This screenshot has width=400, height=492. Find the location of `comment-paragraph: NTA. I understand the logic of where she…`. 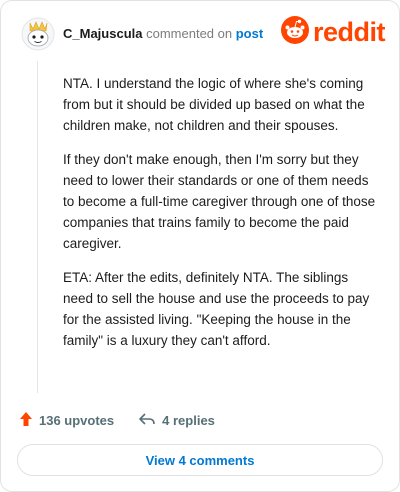

comment-paragraph: NTA. I understand the logic of where she… is located at coordinates (214, 105).